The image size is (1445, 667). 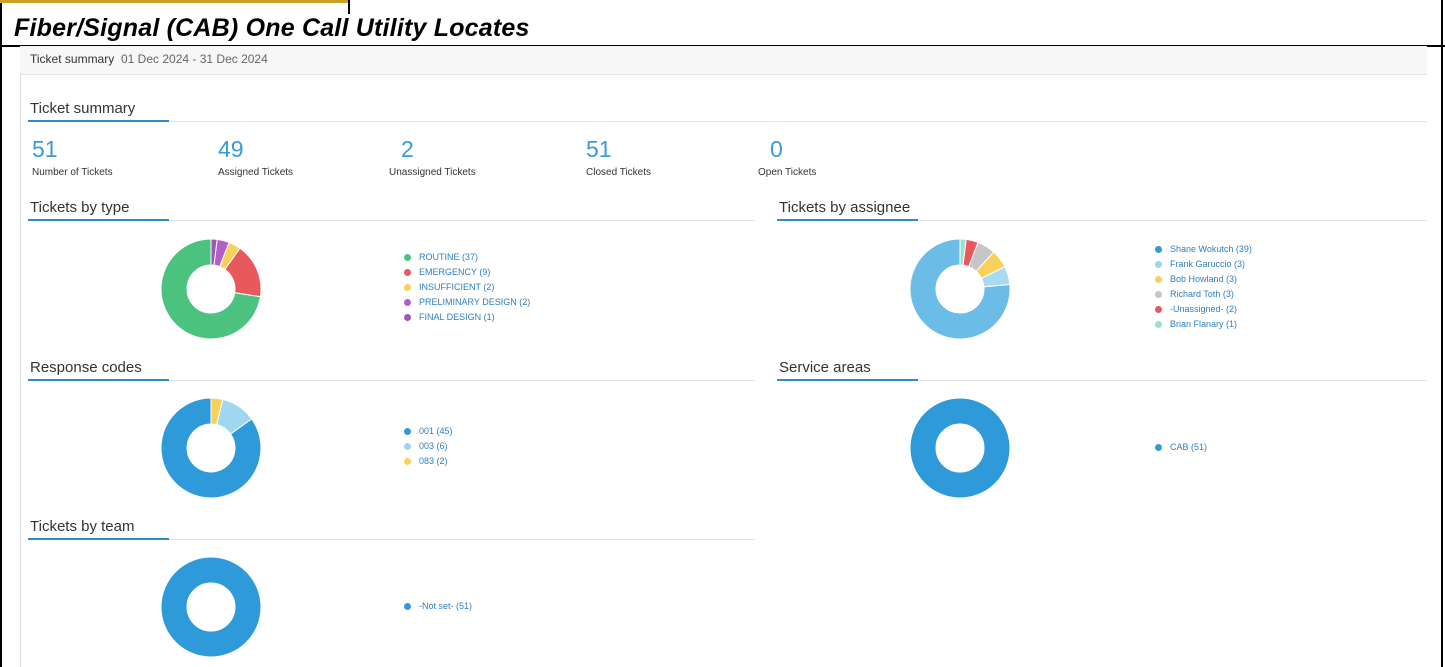 I want to click on legend-item-frank-garuccio: Frank Garuccio (3), so click(x=1203, y=264).